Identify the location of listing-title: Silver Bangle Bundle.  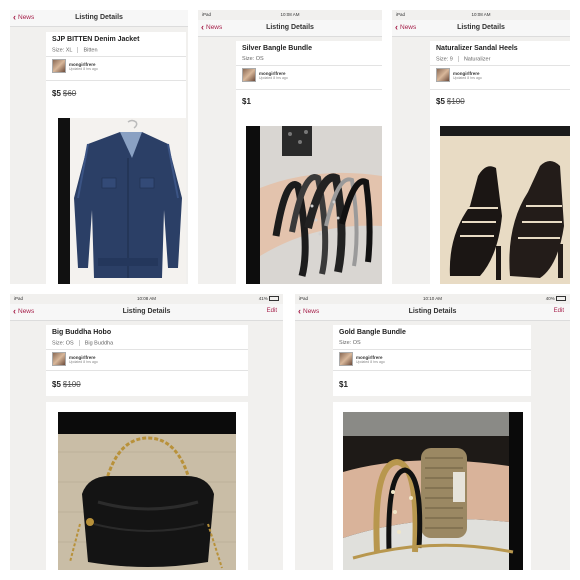
(277, 48).